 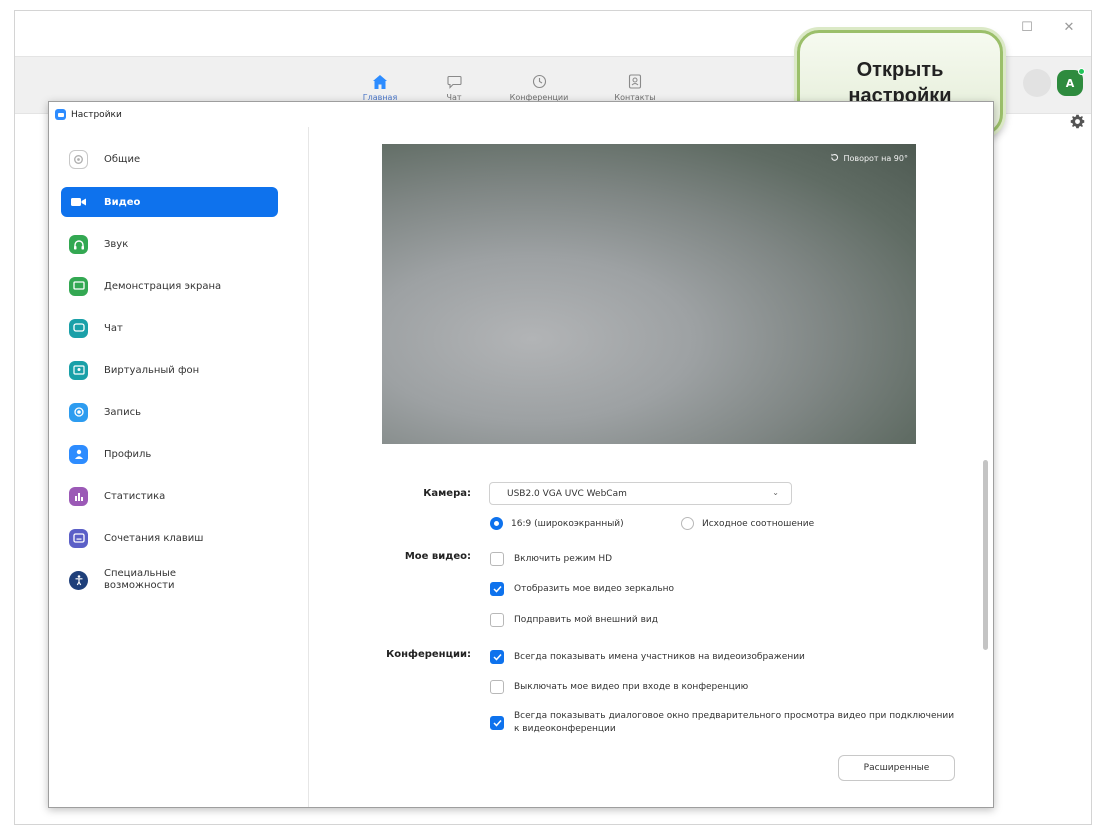 What do you see at coordinates (78, 412) in the screenshot?
I see `record-icon` at bounding box center [78, 412].